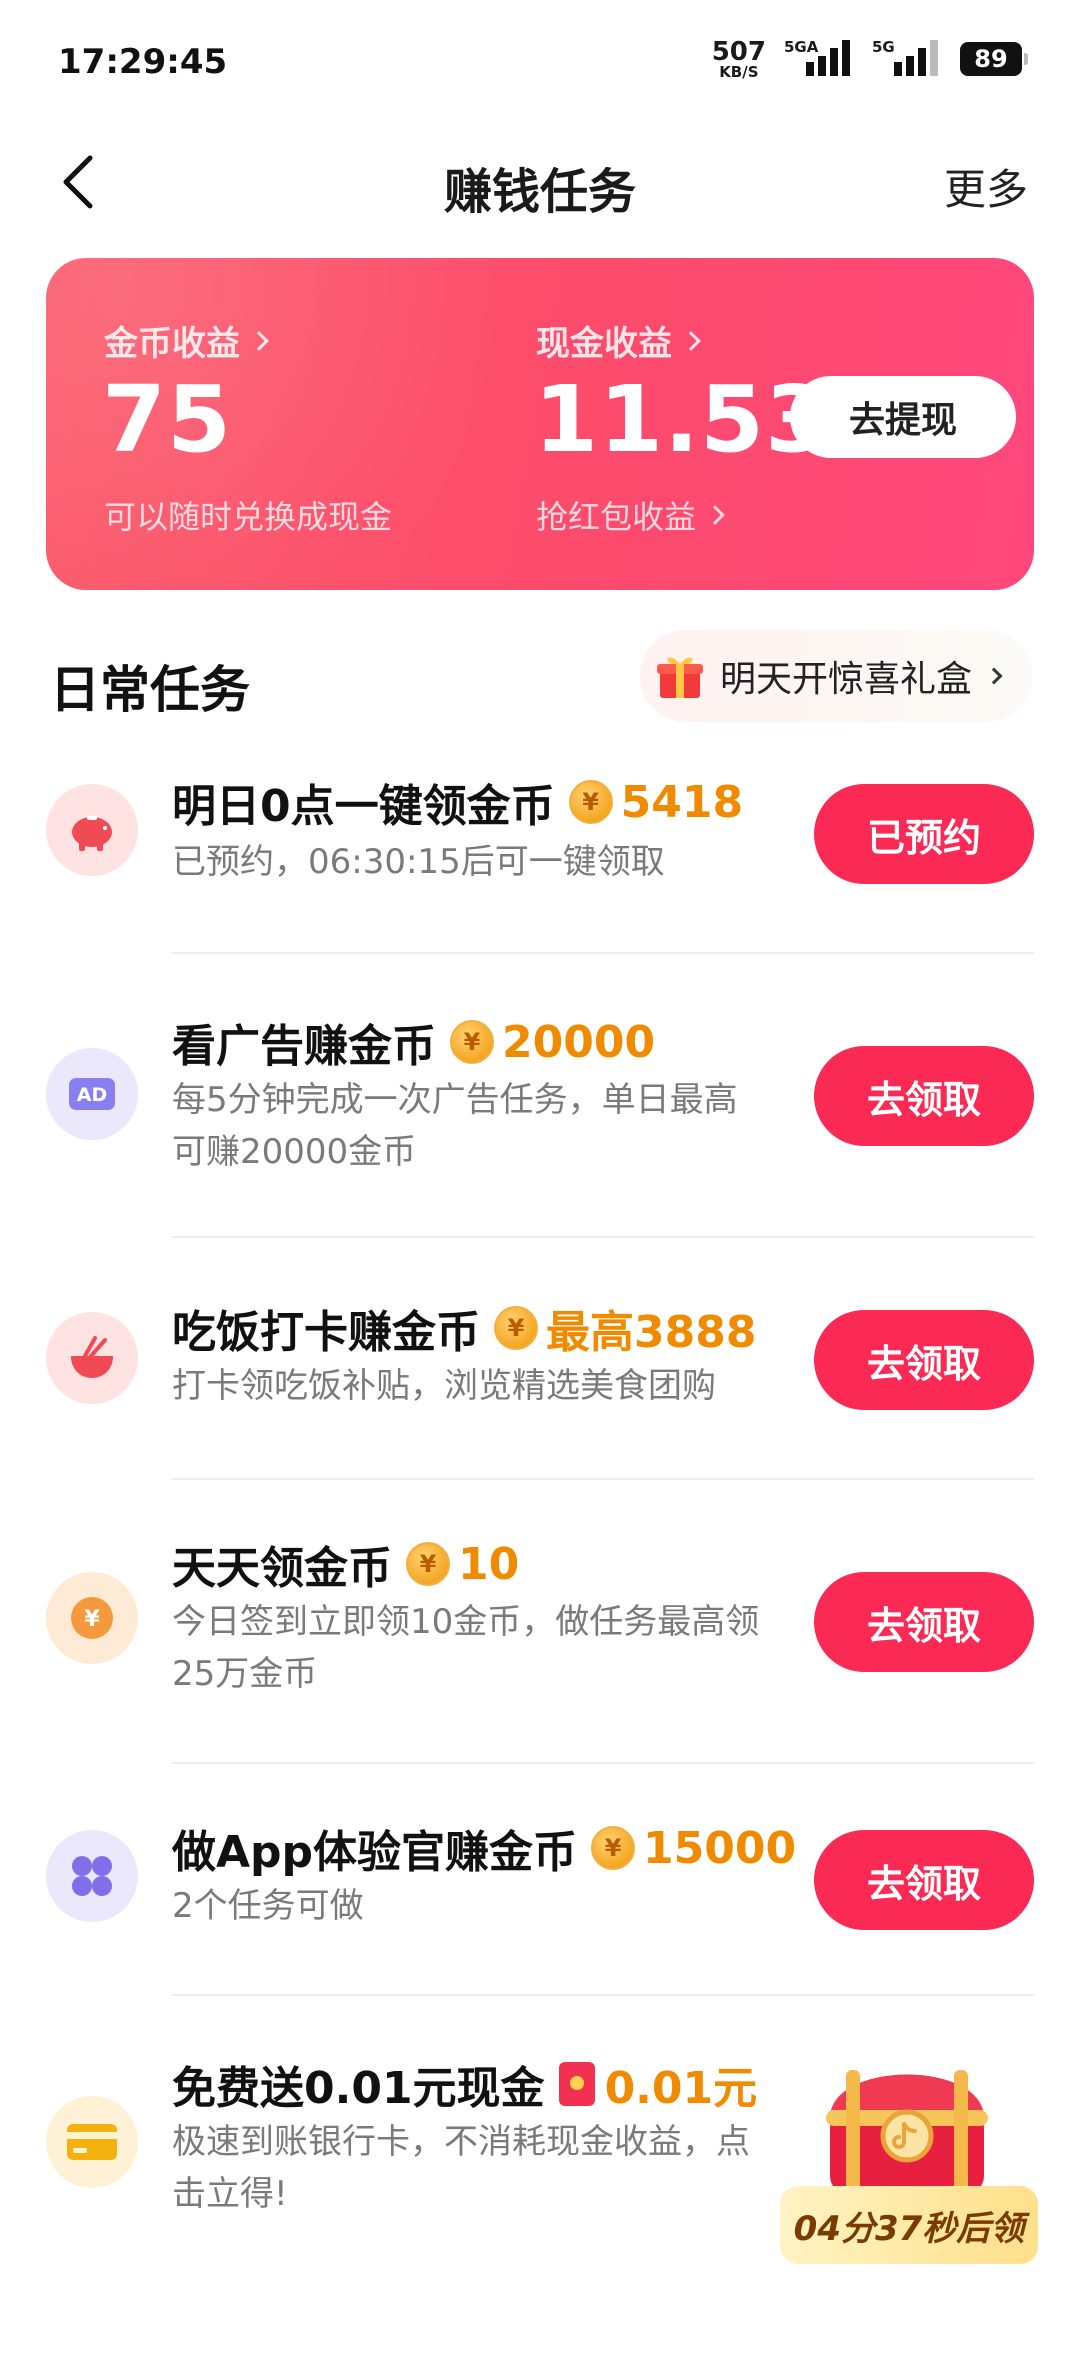  I want to click on task-reward: 最高3888, so click(651, 1332).